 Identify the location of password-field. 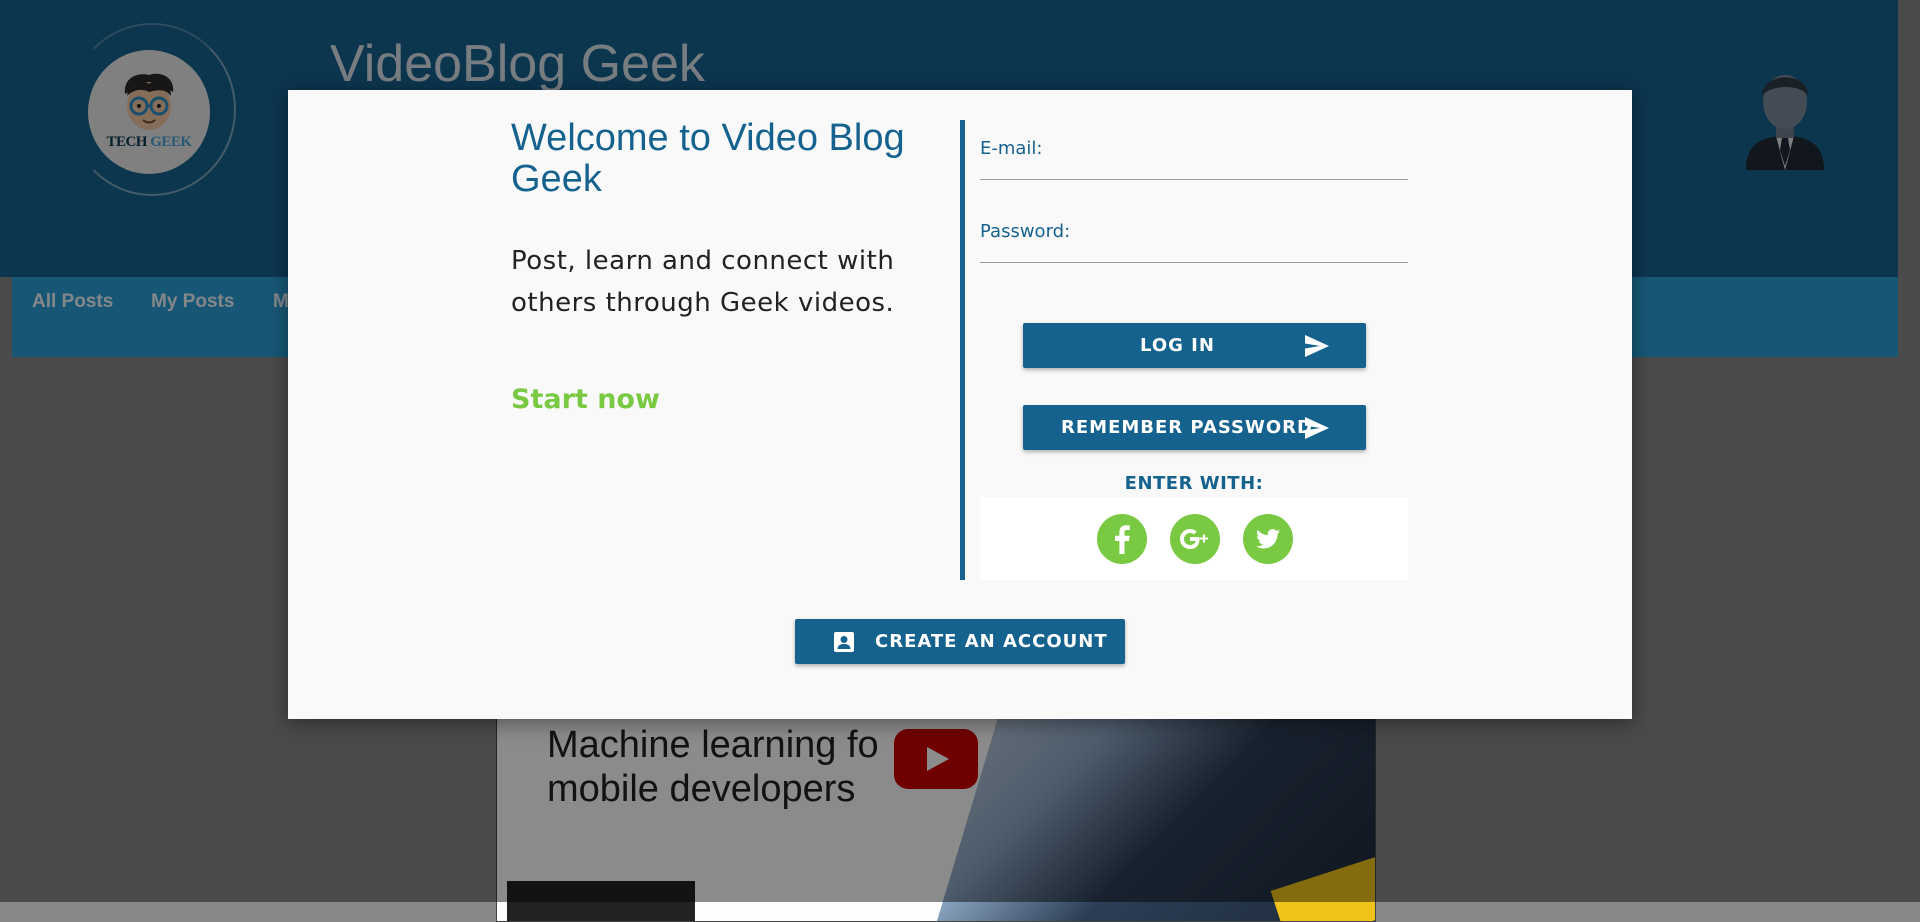
(1194, 248).